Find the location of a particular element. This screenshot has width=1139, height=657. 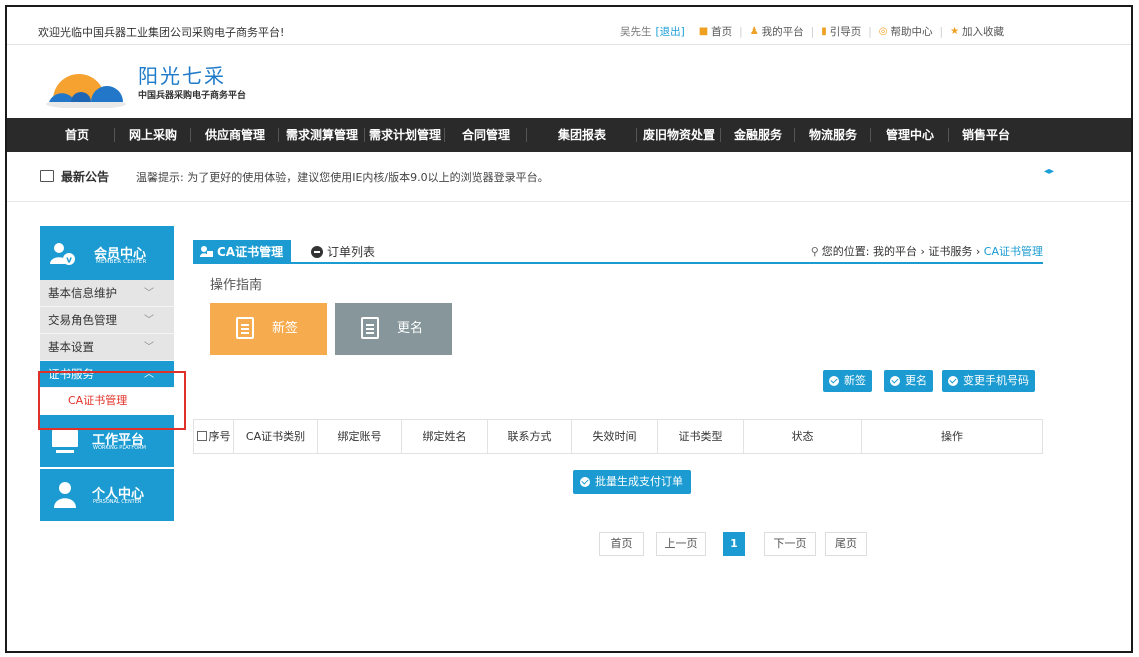

select-all-checkbox is located at coordinates (201, 436).